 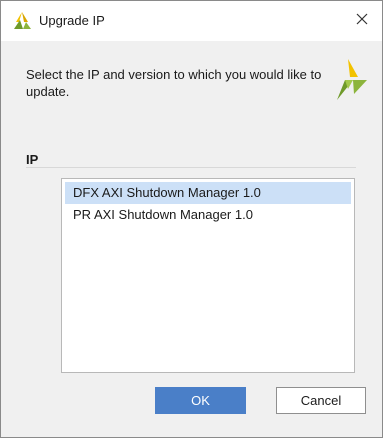 I want to click on ip-list-item-pr: PR AXI Shutdown Manager 1.0, so click(x=208, y=215).